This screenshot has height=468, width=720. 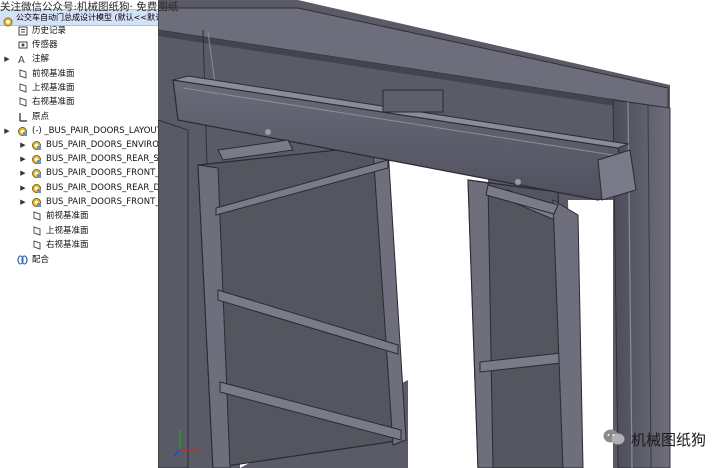 What do you see at coordinates (79, 45) in the screenshot?
I see `tree-item-sensors: 传感器` at bounding box center [79, 45].